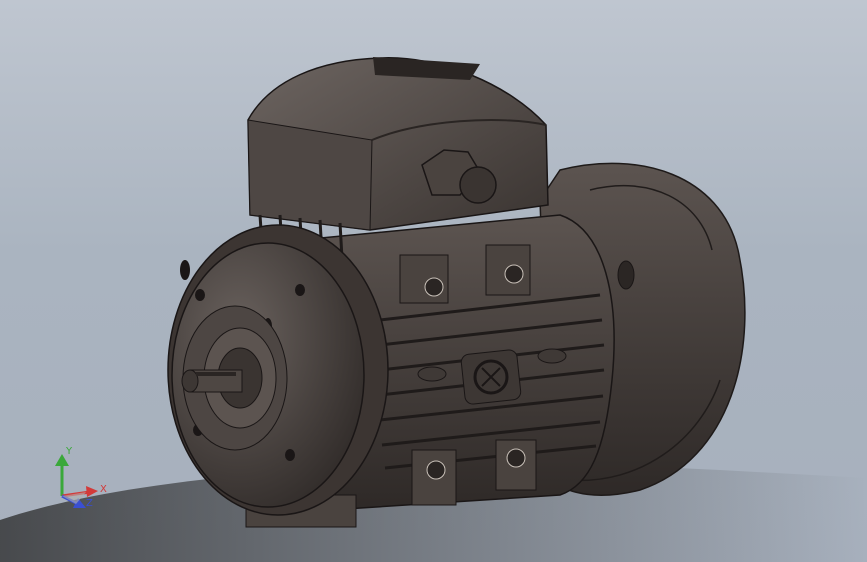 The height and width of the screenshot is (562, 867). I want to click on coordinate-triad: Y X Z, so click(77, 476).